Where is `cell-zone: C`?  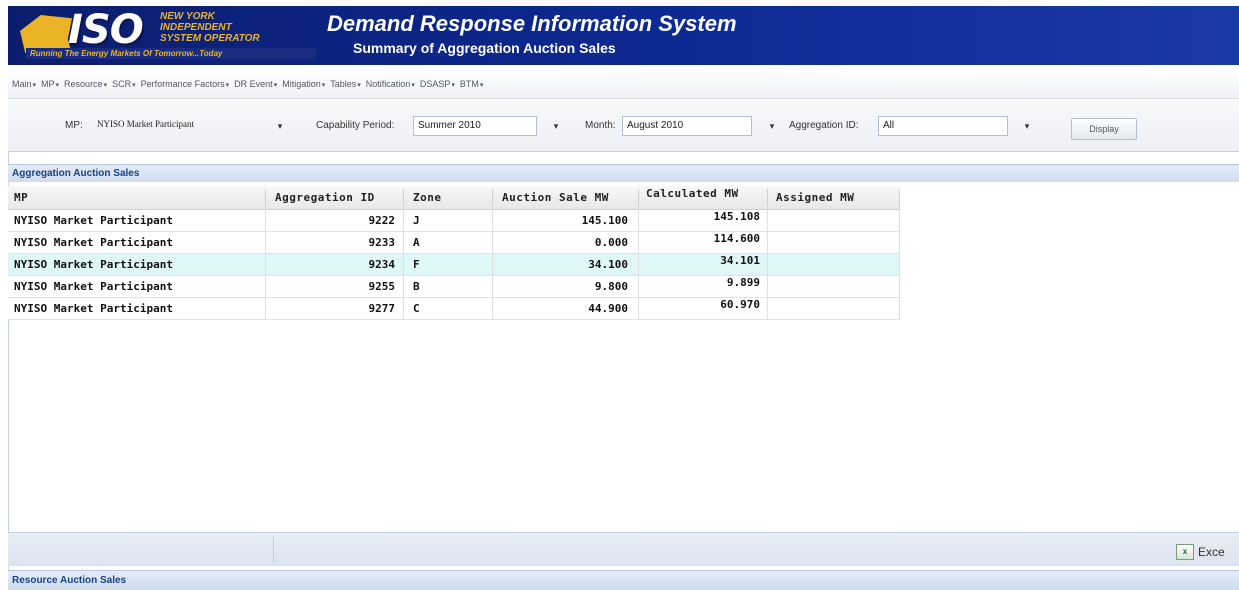 cell-zone: C is located at coordinates (416, 308).